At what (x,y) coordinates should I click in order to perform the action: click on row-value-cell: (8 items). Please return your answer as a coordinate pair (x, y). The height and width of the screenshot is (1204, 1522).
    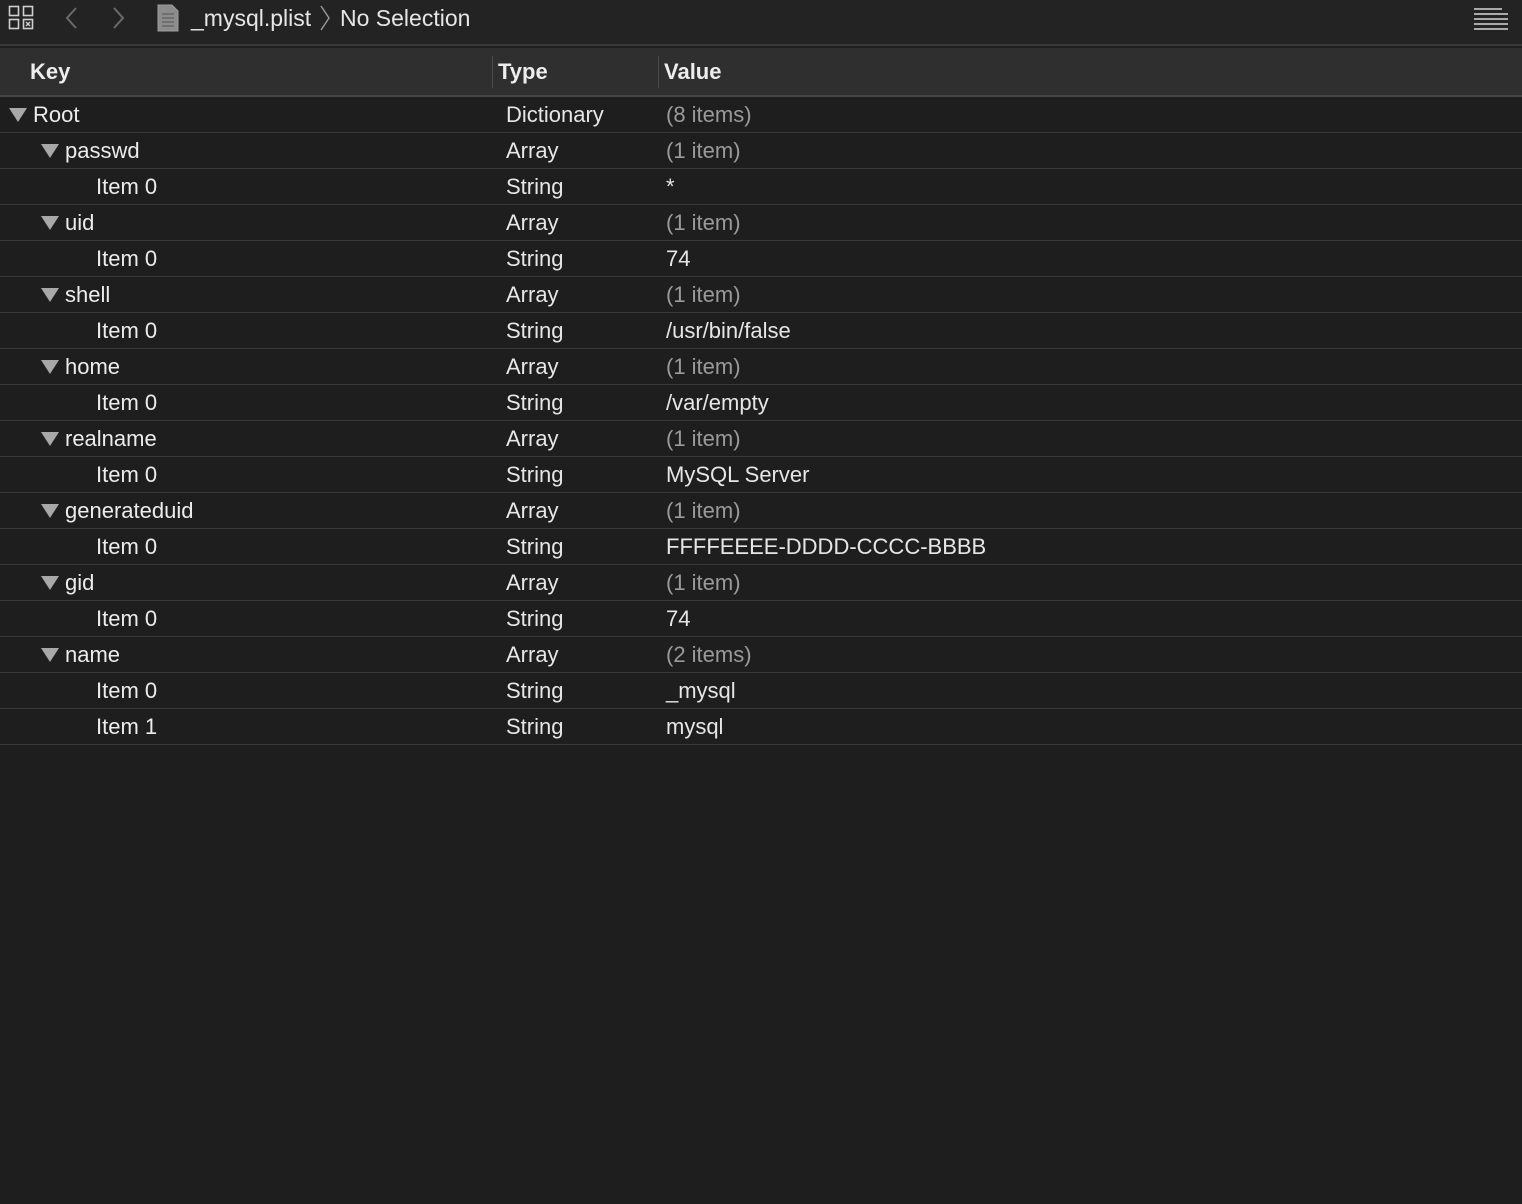
    Looking at the image, I should click on (709, 114).